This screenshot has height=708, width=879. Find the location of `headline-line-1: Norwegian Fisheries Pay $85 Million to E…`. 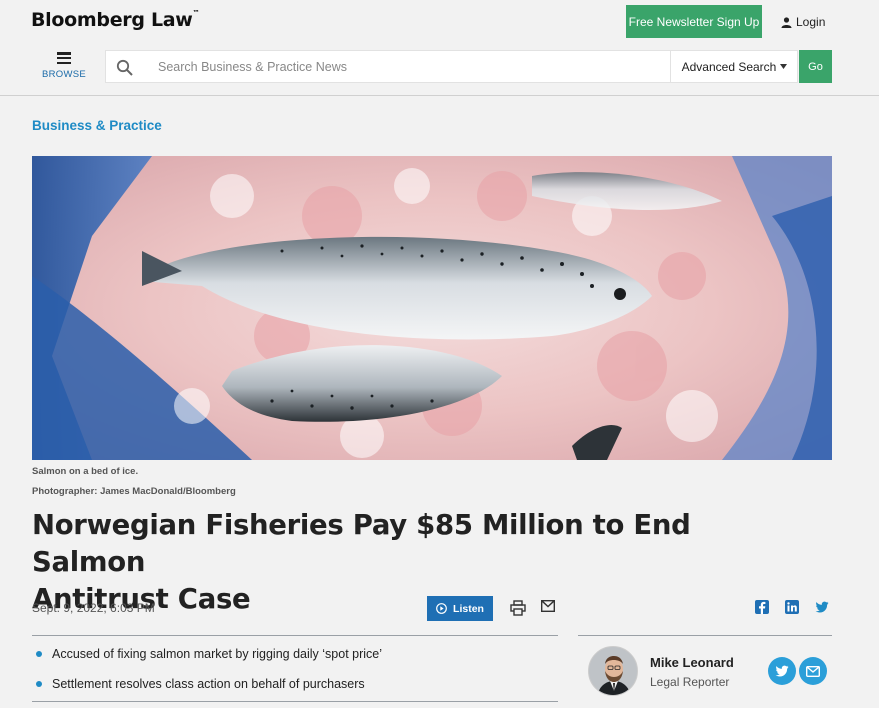

headline-line-1: Norwegian Fisheries Pay $85 Million to E… is located at coordinates (361, 543).